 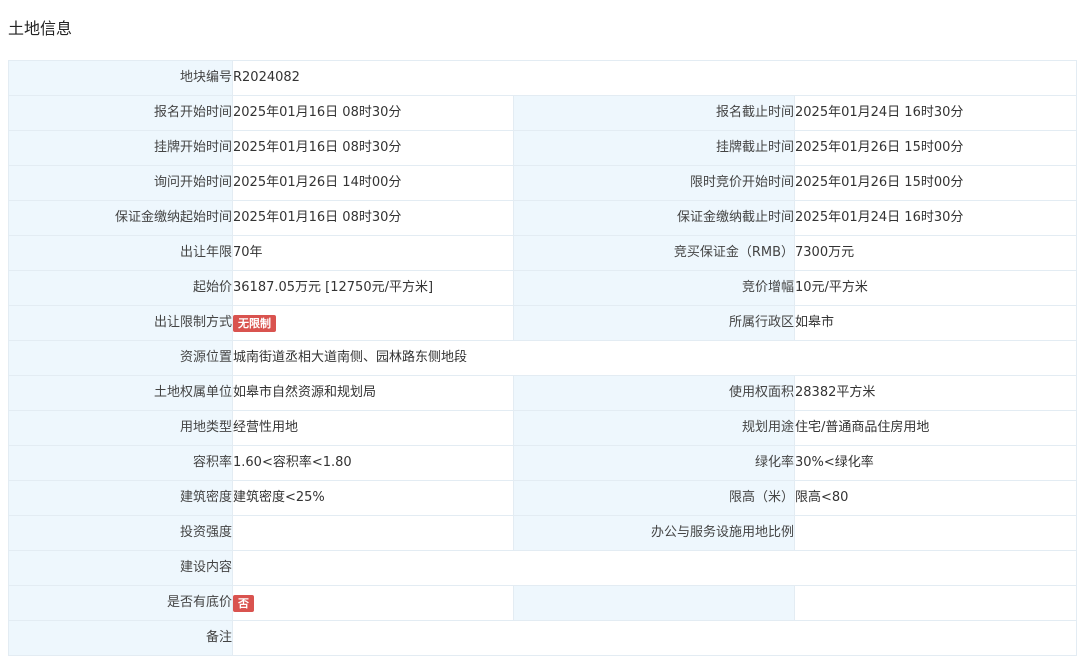 What do you see at coordinates (935, 218) in the screenshot?
I see `deposit-end-value: 2025年01月24日 16时30分` at bounding box center [935, 218].